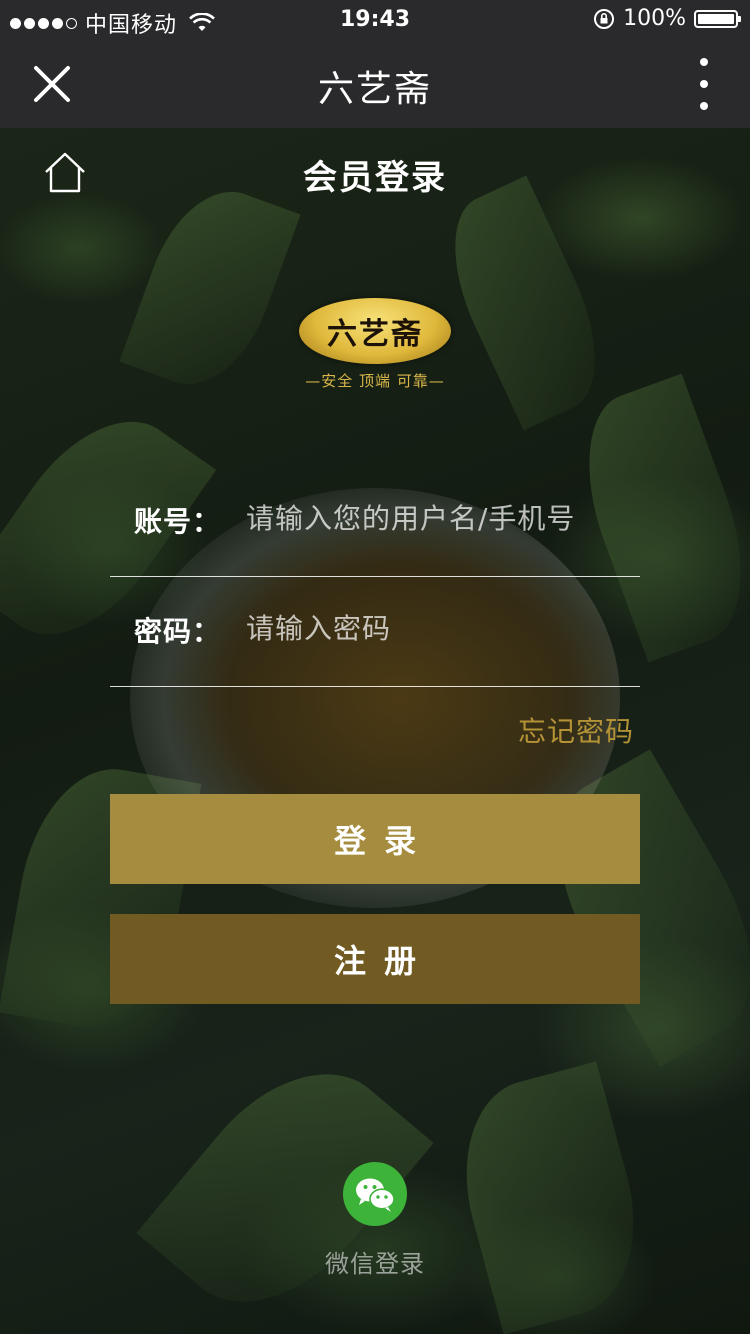  What do you see at coordinates (717, 18) in the screenshot?
I see `battery-icon` at bounding box center [717, 18].